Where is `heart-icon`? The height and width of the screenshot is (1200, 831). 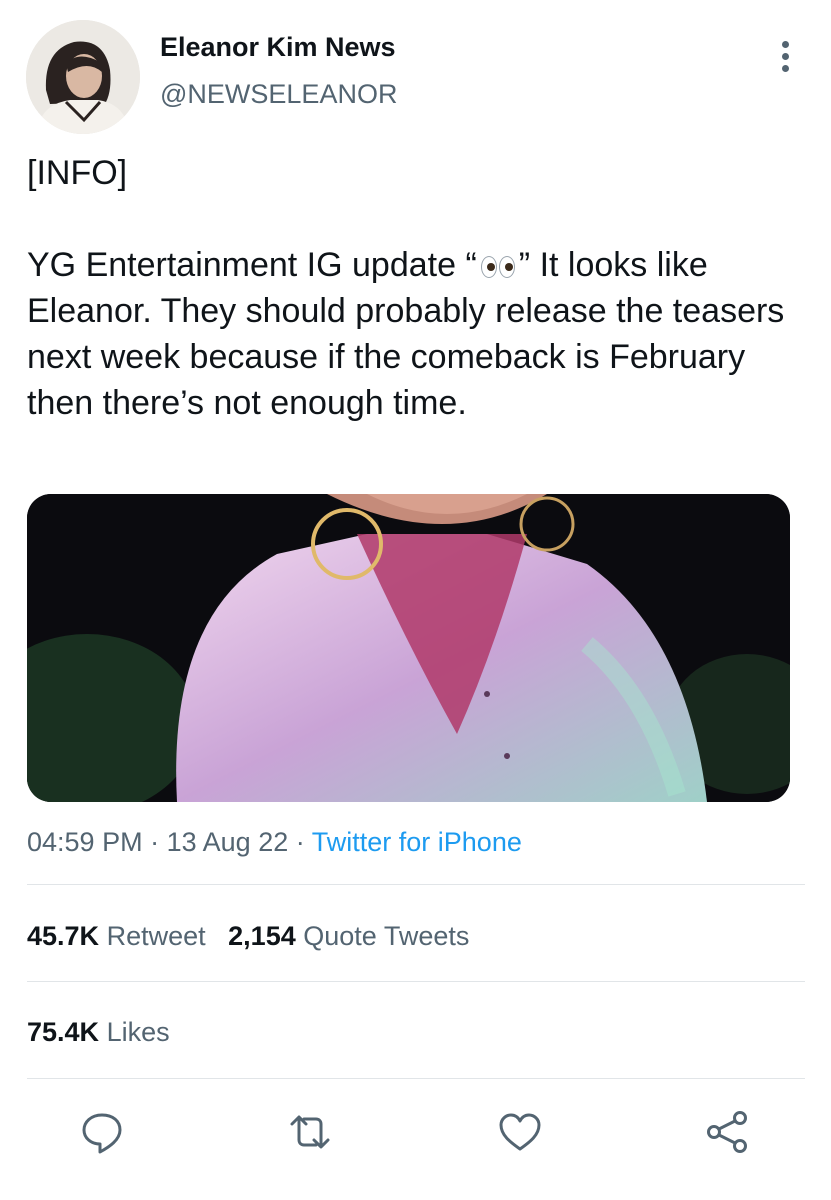
heart-icon is located at coordinates (520, 1132).